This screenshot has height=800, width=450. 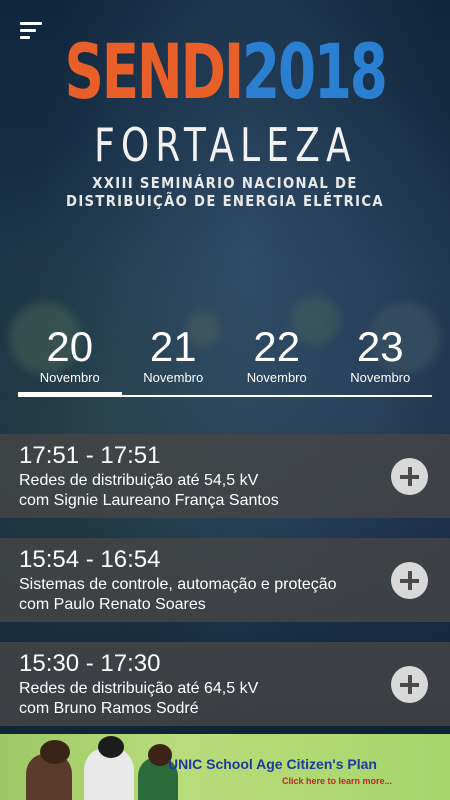 I want to click on logo-sendi: SENDI, so click(x=154, y=71).